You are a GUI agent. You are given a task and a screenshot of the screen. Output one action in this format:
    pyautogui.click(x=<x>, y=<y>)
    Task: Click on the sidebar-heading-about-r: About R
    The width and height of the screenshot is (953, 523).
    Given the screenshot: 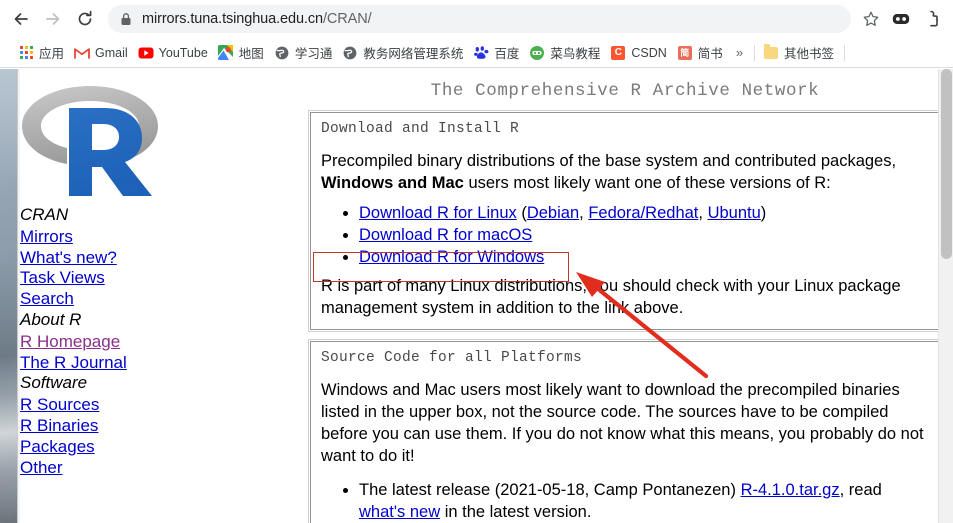 What is the action you would take?
    pyautogui.click(x=51, y=319)
    